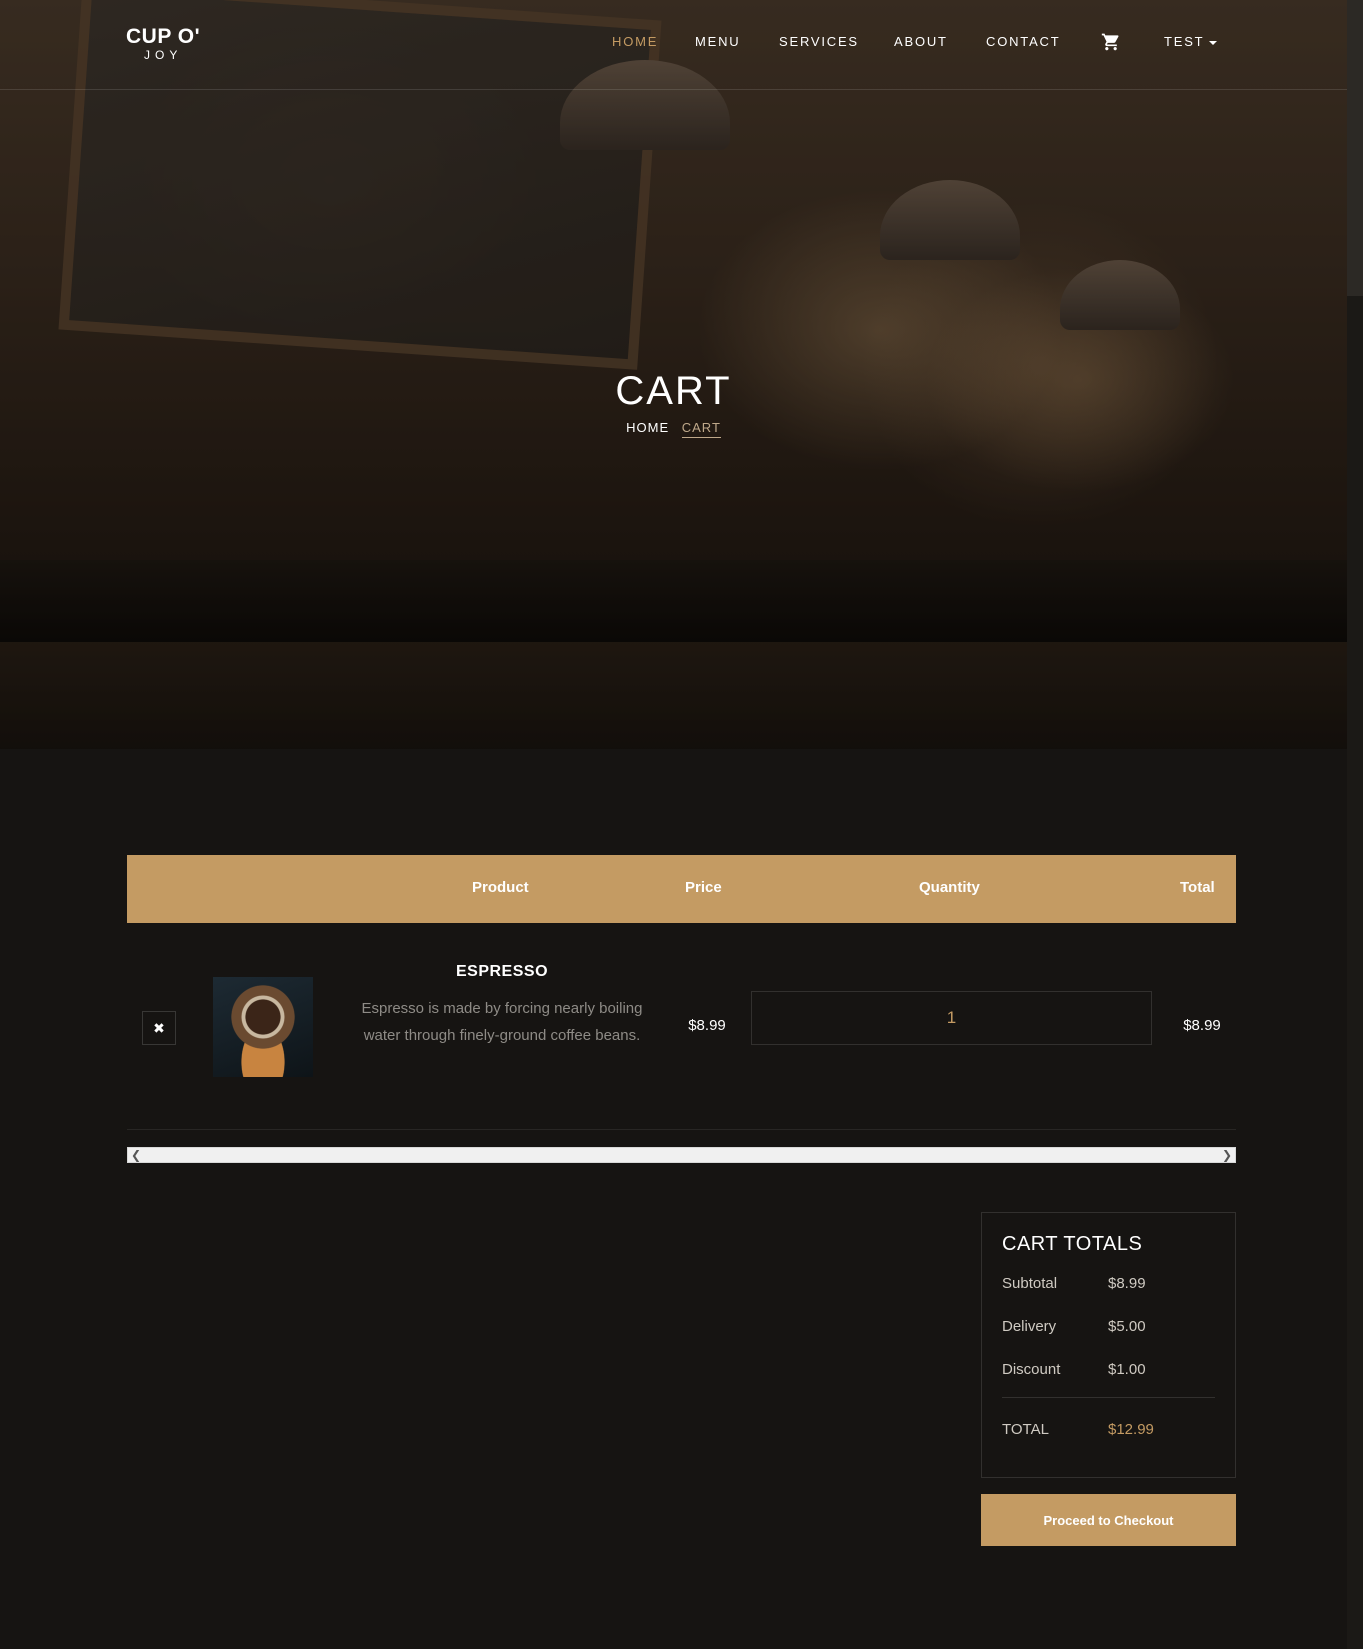 This screenshot has width=1363, height=1649. I want to click on discount-label: Discount, so click(1031, 1369).